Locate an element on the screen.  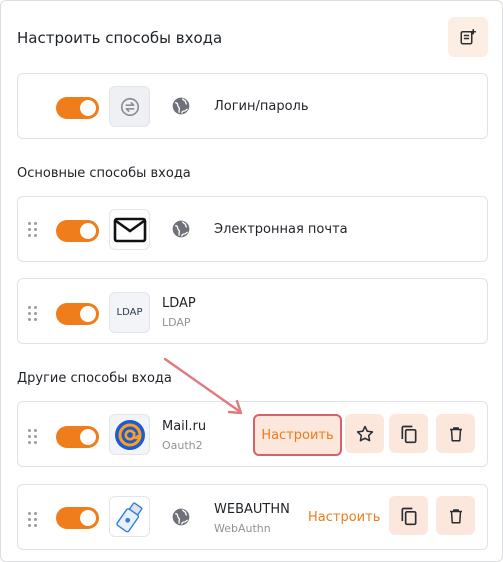
method-card-email: Электронная почта is located at coordinates (252, 229).